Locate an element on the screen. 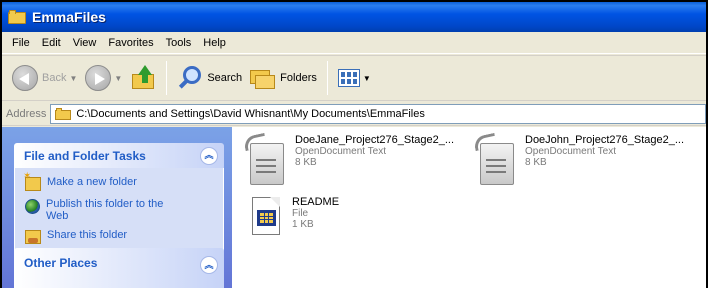  new-folder-icon is located at coordinates (32, 181).